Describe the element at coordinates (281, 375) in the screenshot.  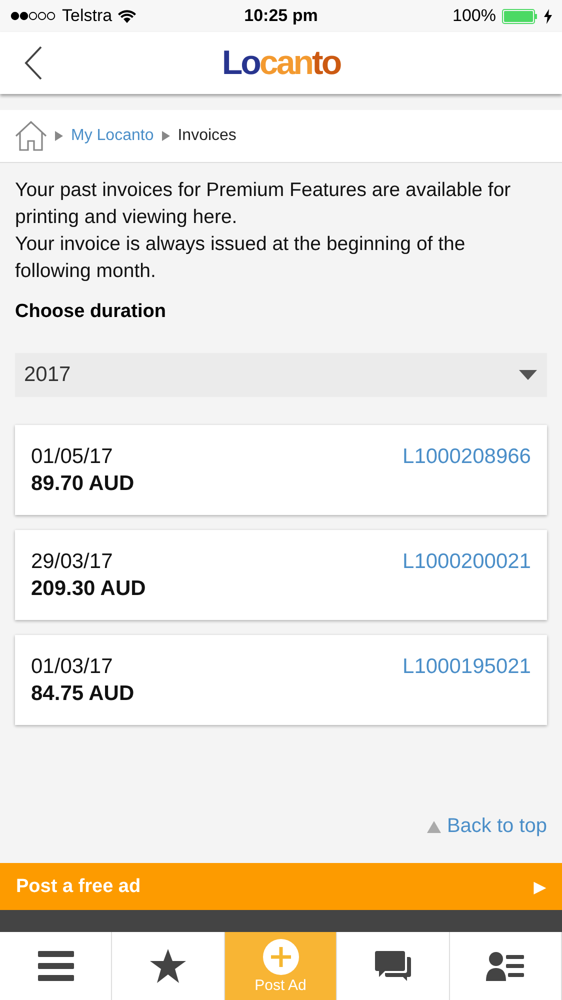
I see `duration-select: 2017` at that location.